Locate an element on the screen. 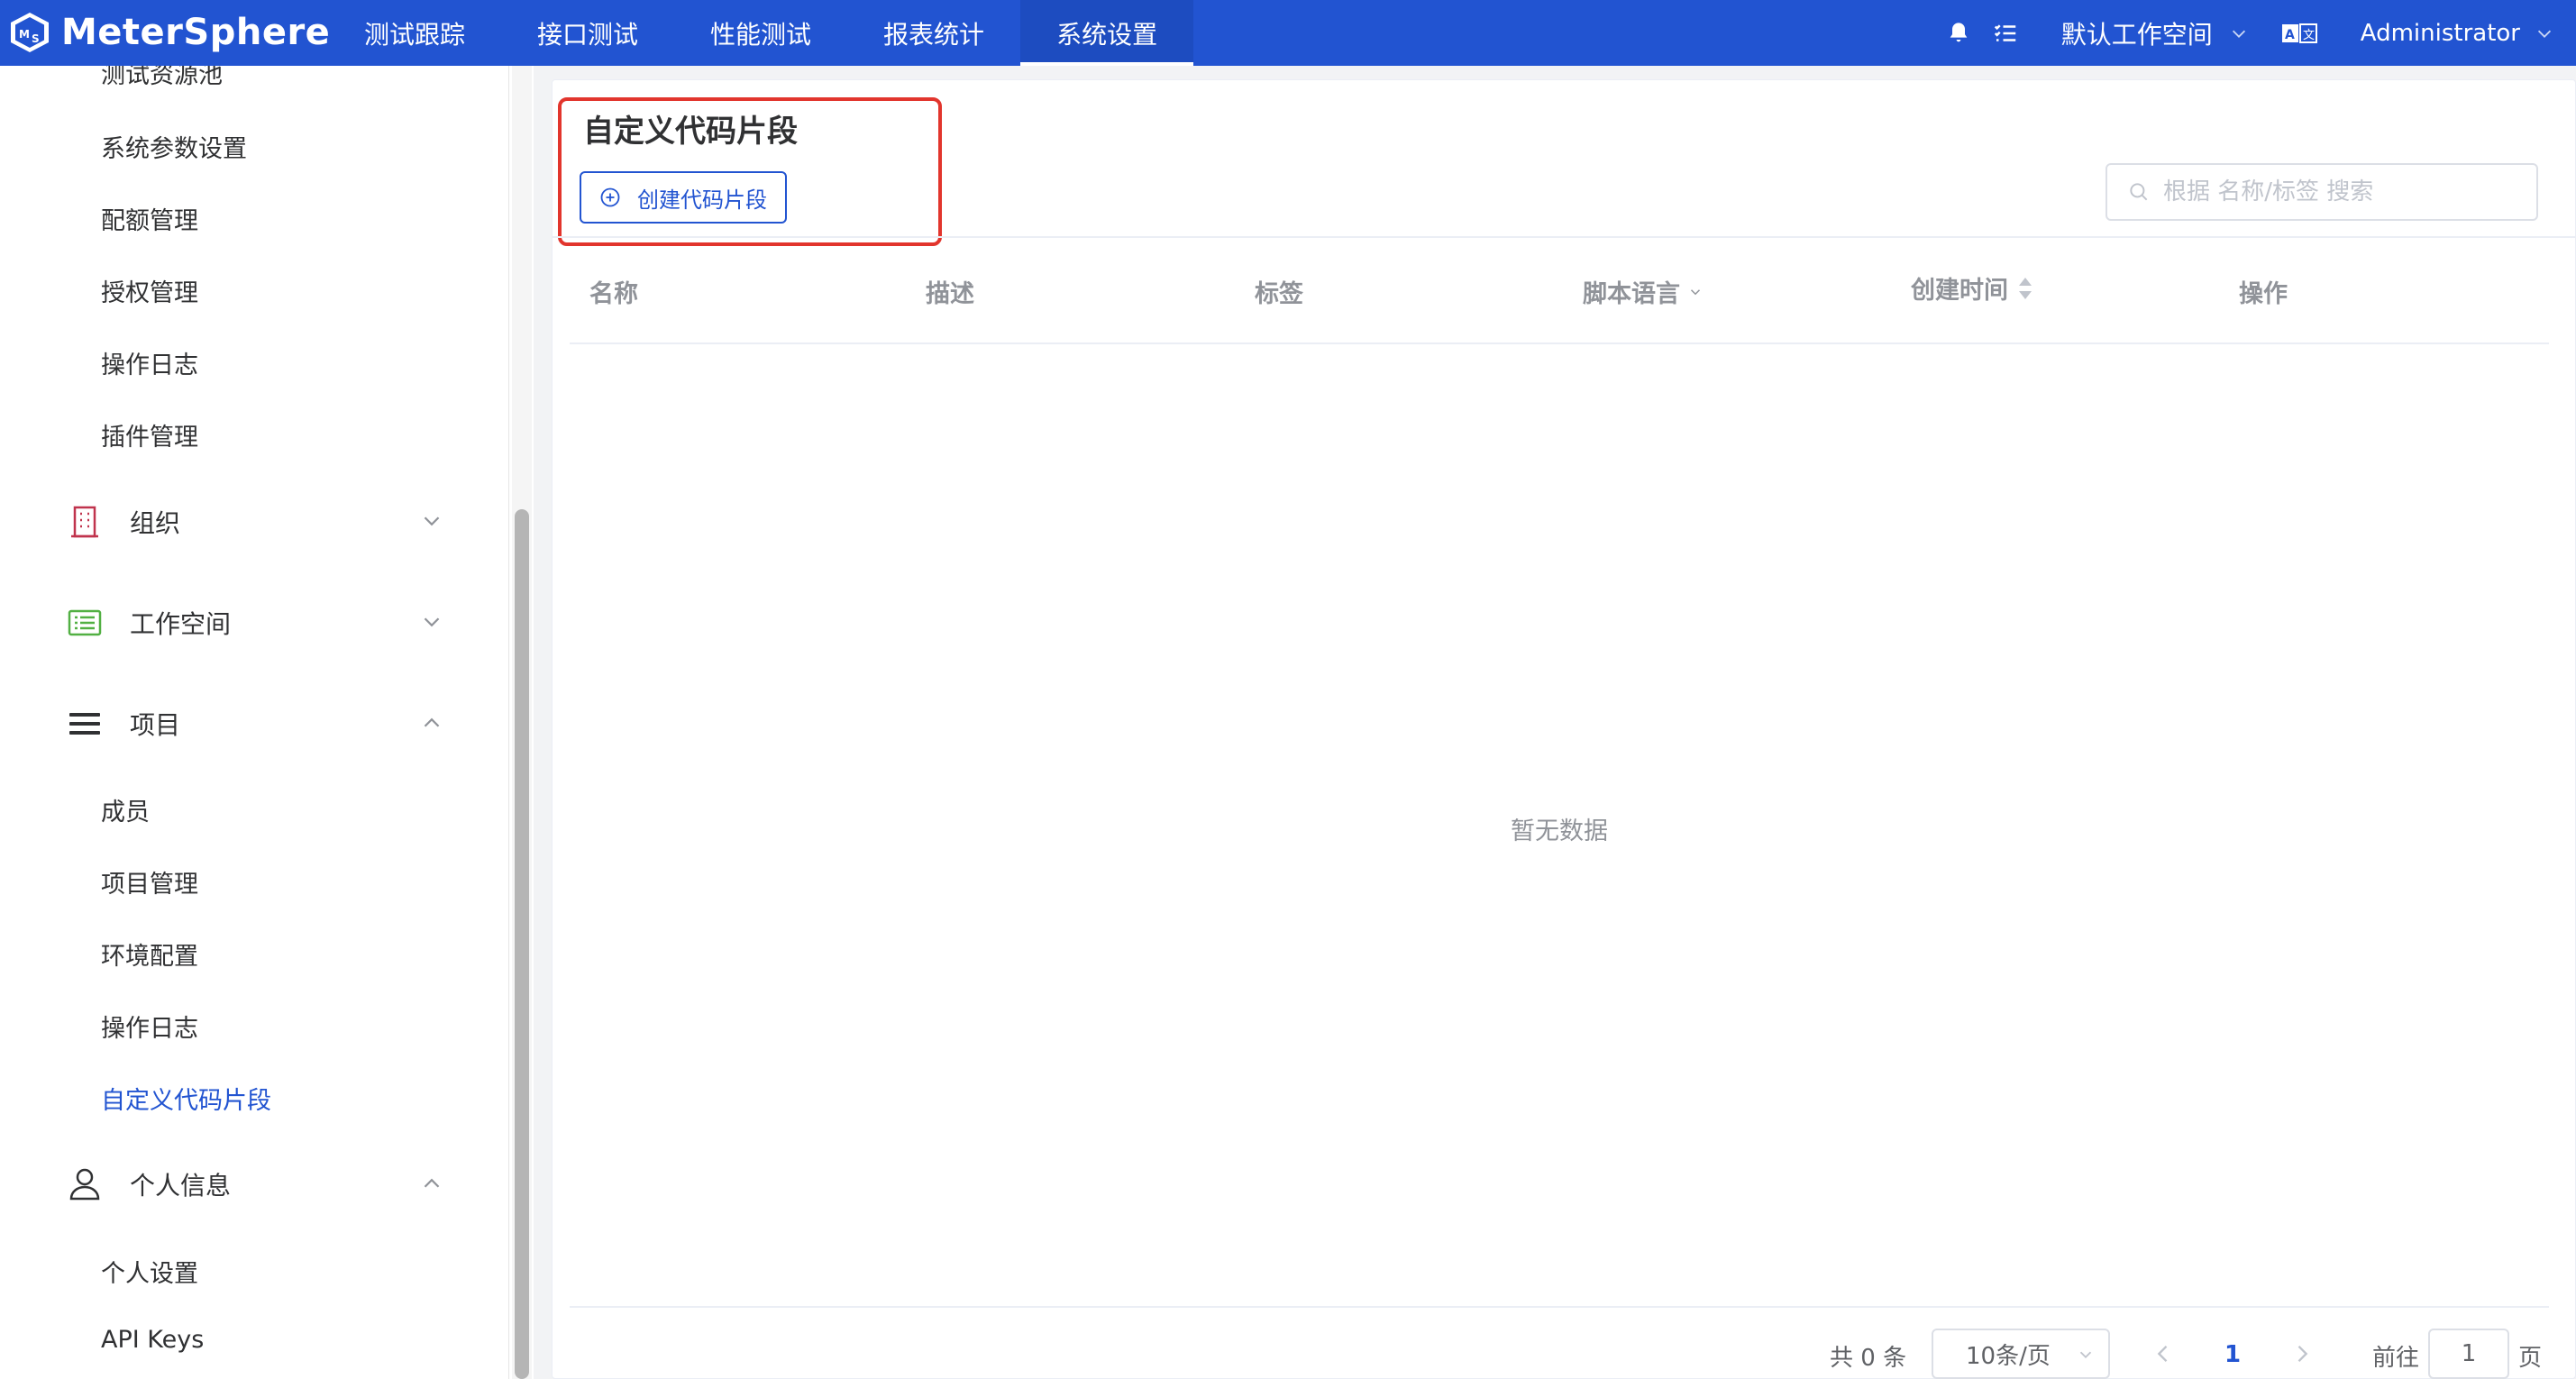  search-field is located at coordinates (2322, 192).